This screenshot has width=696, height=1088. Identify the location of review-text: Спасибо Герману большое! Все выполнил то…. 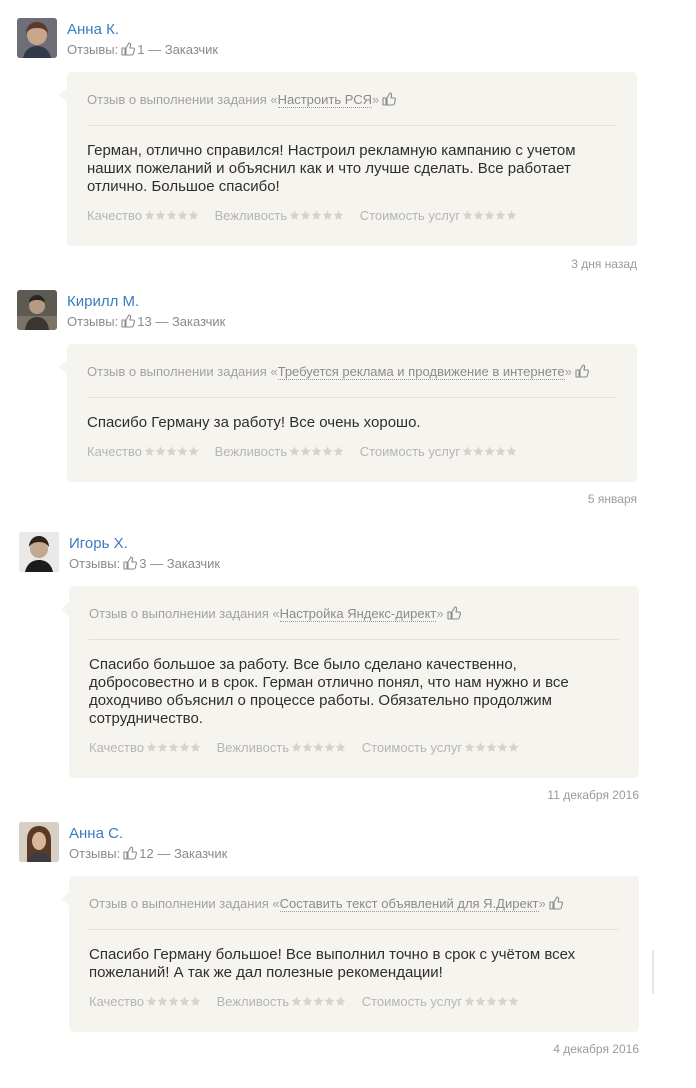
(332, 963).